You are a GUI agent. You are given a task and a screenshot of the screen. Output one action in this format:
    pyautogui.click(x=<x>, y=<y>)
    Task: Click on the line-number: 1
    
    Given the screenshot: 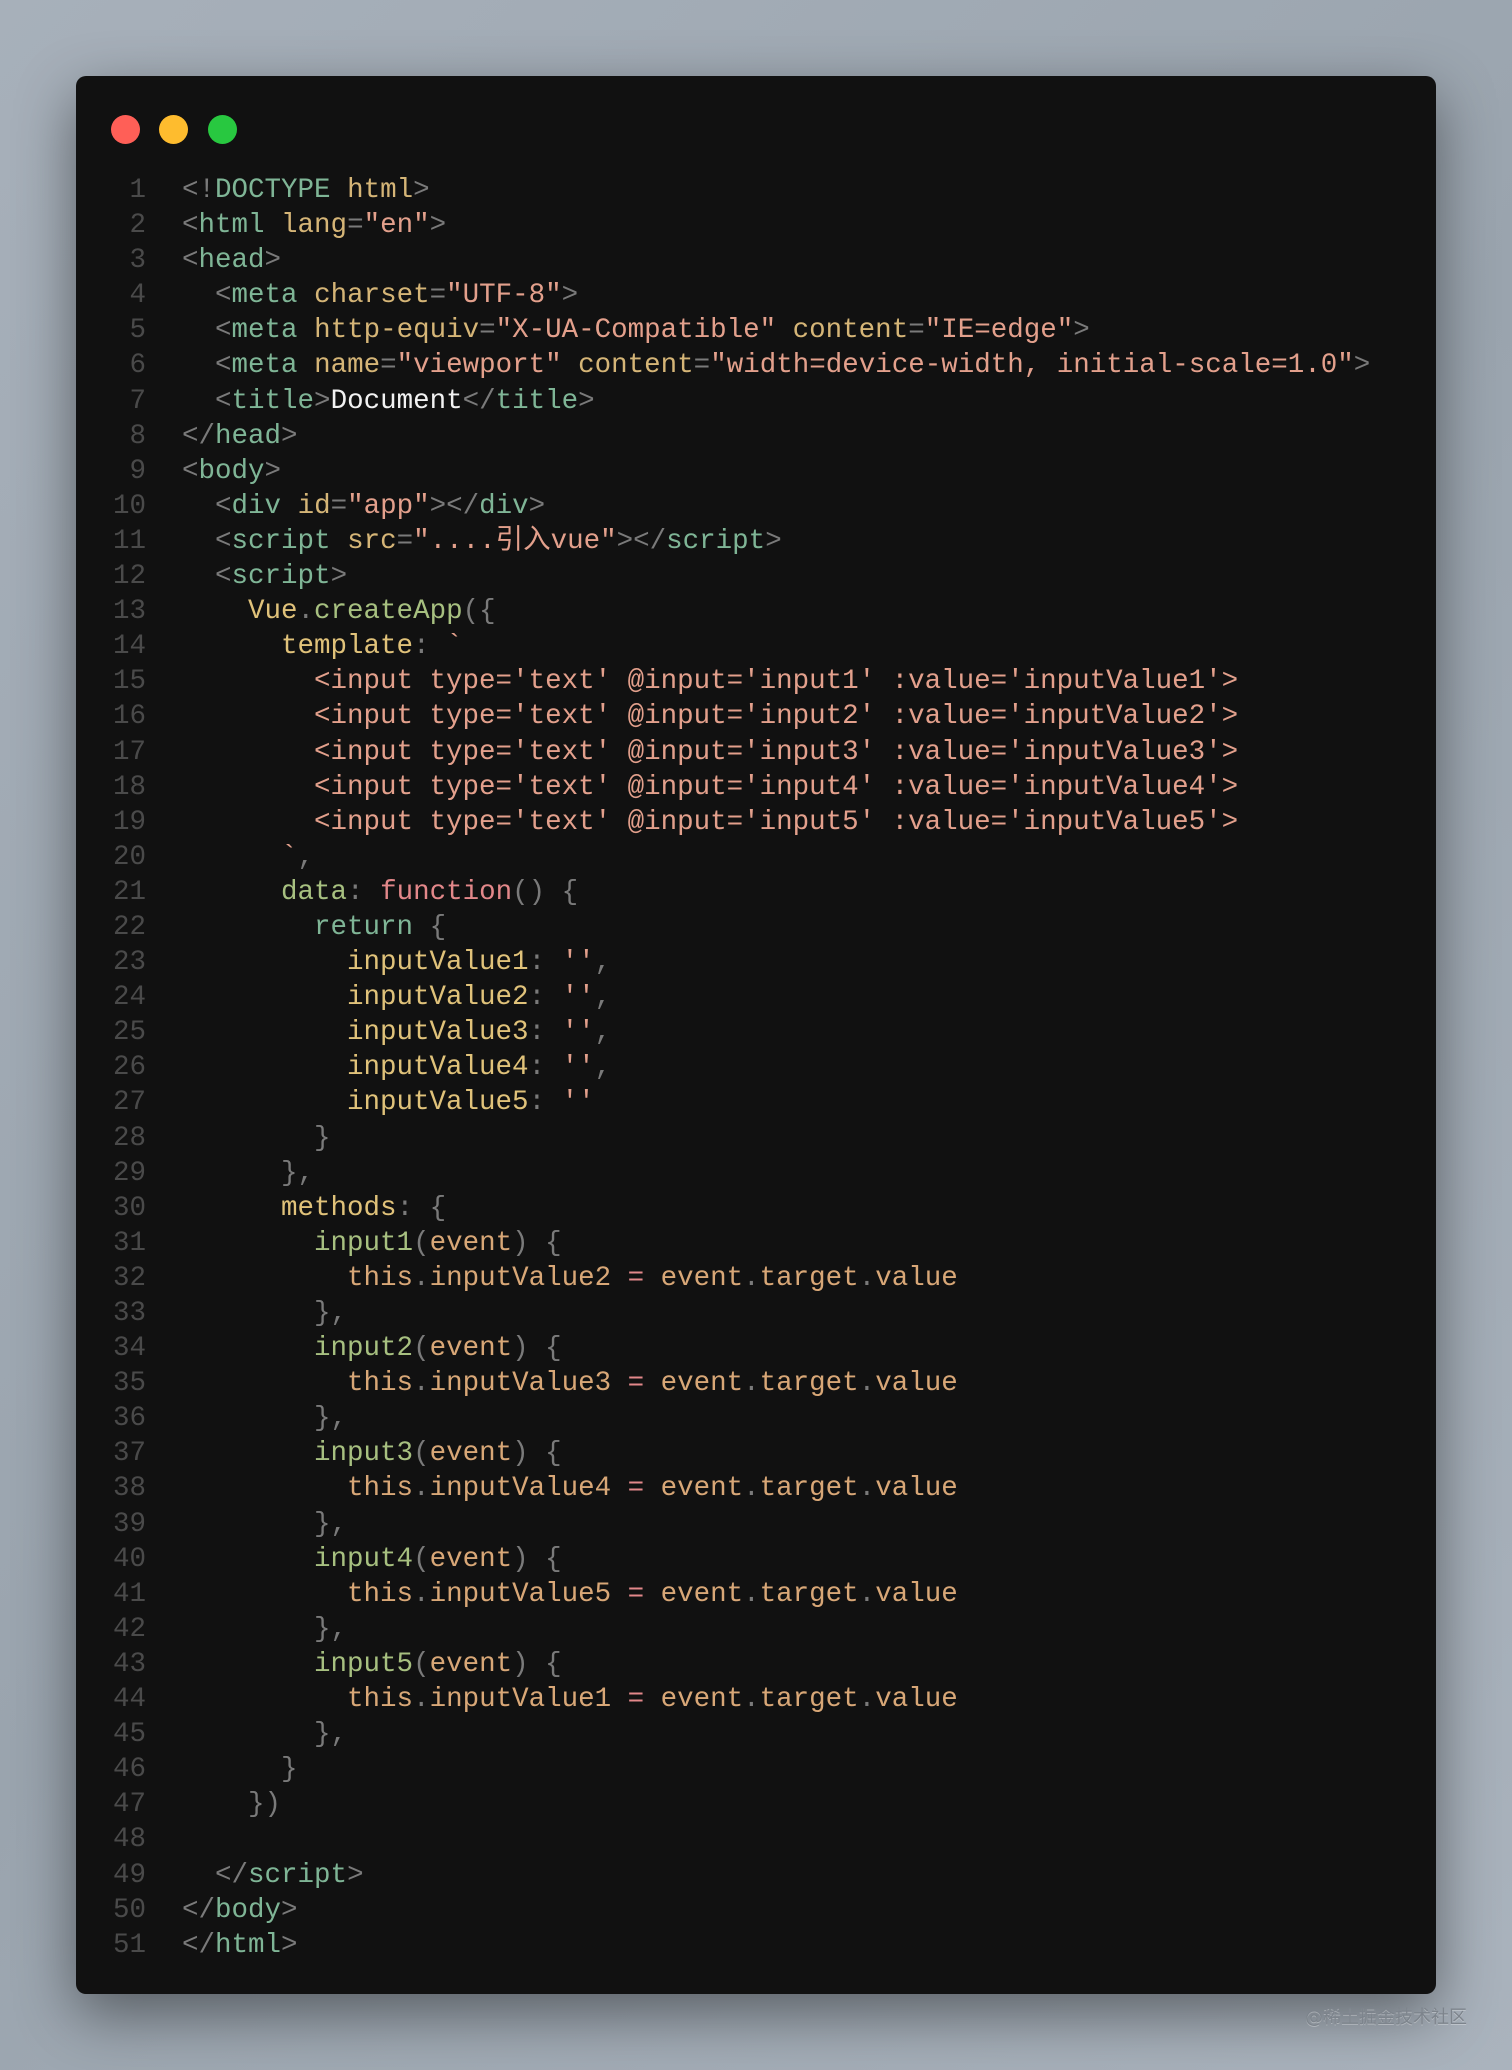 What is the action you would take?
    pyautogui.click(x=137, y=190)
    